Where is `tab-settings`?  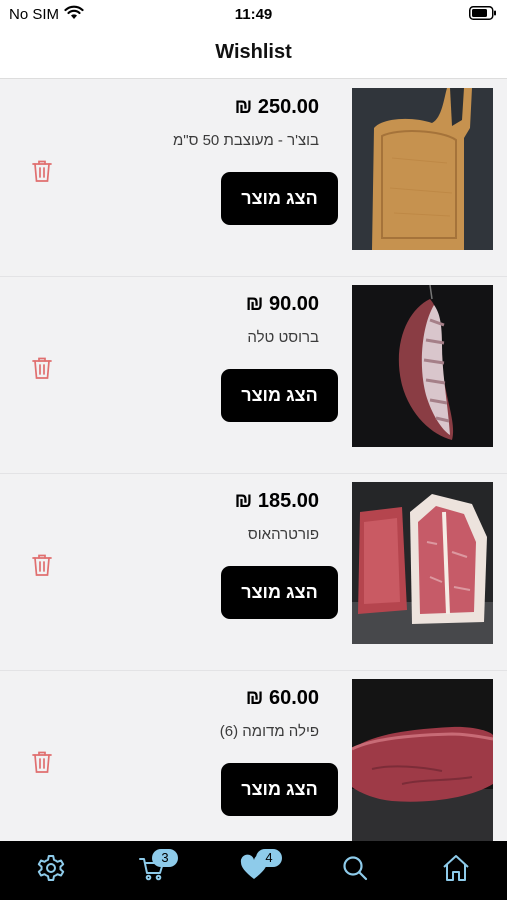 tab-settings is located at coordinates (51, 870).